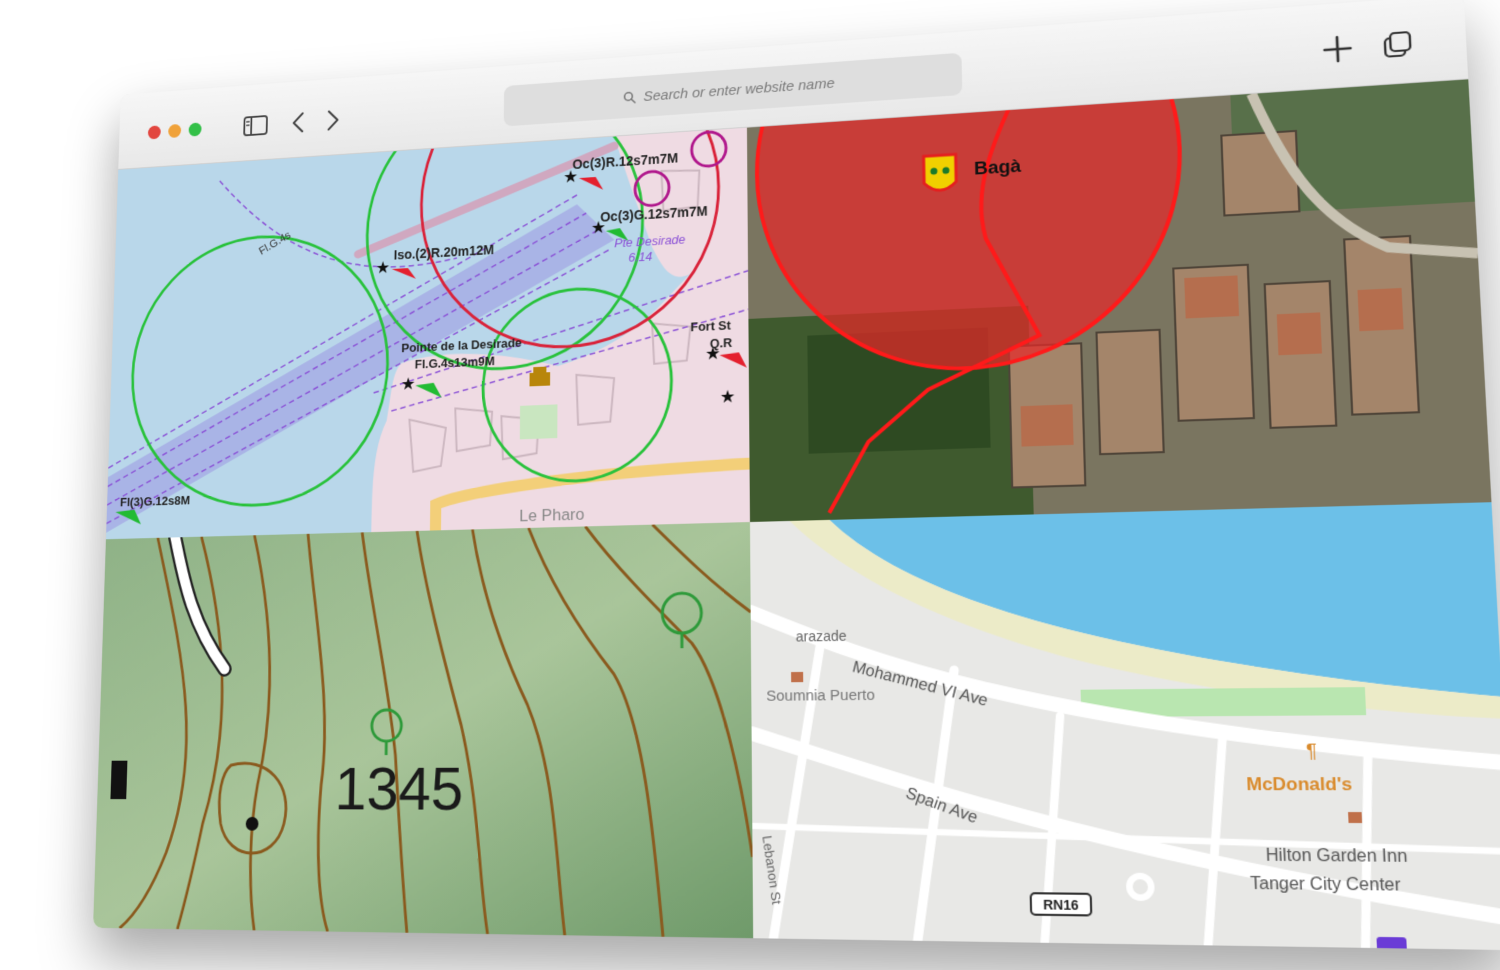 The width and height of the screenshot is (1500, 970). Describe the element at coordinates (640, 256) in the screenshot. I see `area-value: 6.14` at that location.